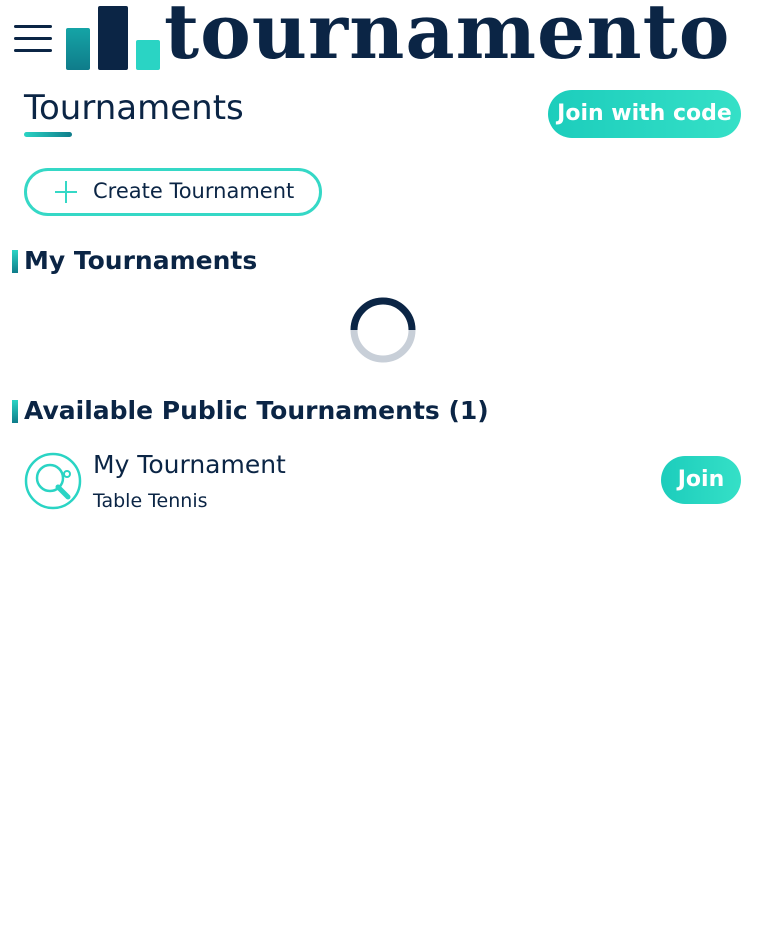 This screenshot has width=765, height=952. What do you see at coordinates (32, 39) in the screenshot?
I see `hamburger-menu-icon` at bounding box center [32, 39].